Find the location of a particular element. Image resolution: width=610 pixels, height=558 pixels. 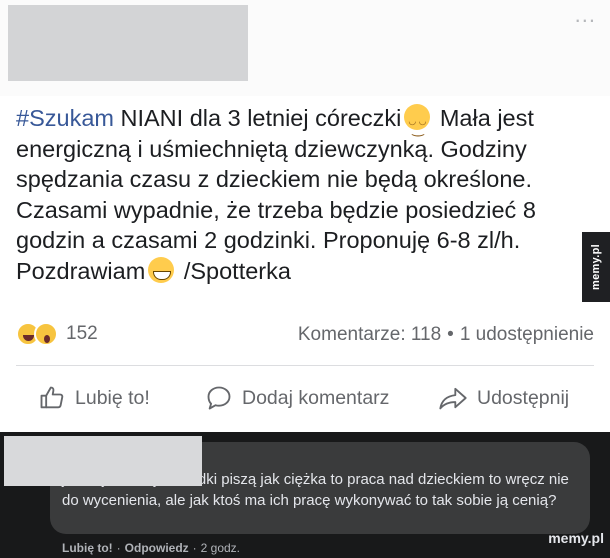

redacted-author-area is located at coordinates (128, 43).